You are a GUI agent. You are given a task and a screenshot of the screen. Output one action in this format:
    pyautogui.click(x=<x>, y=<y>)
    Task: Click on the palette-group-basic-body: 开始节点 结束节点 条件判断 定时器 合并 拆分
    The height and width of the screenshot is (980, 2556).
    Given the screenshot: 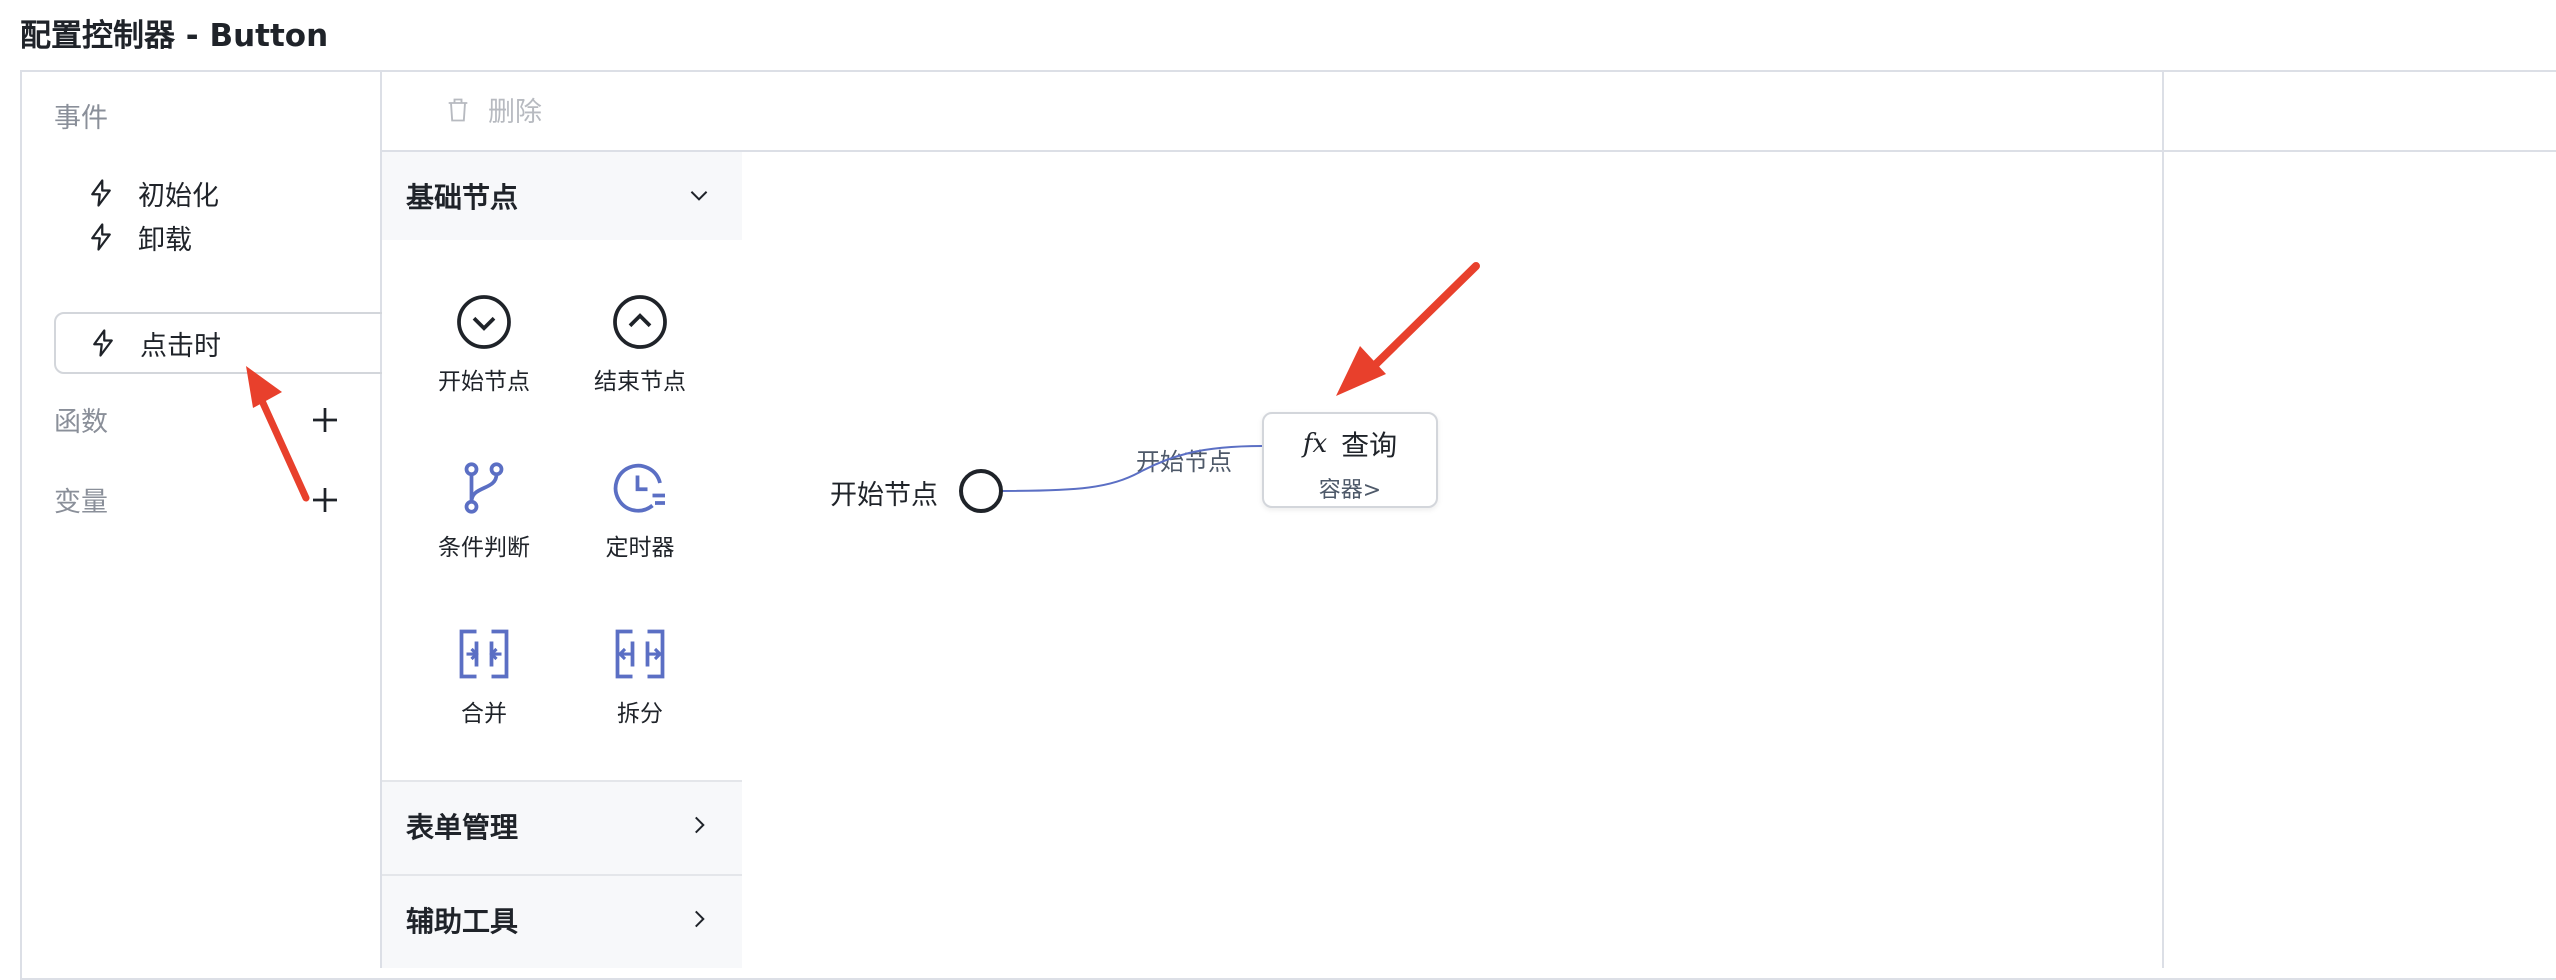 What is the action you would take?
    pyautogui.click(x=562, y=510)
    